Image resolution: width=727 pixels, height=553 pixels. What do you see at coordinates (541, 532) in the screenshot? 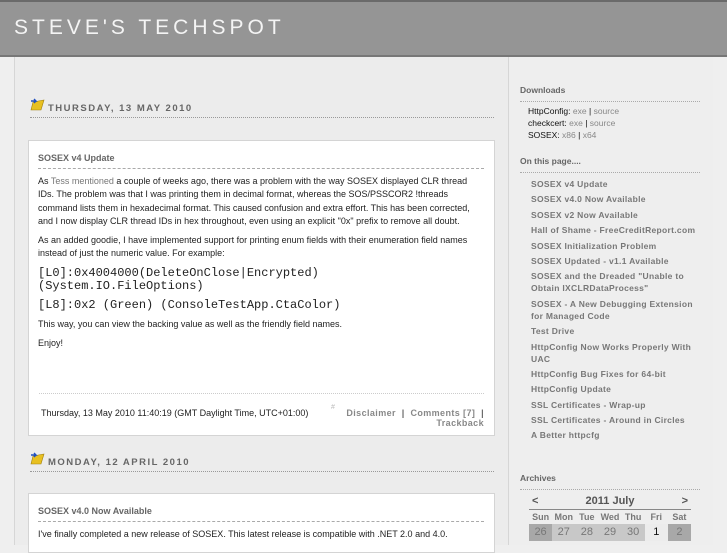
I see `calendar-day: 26` at bounding box center [541, 532].